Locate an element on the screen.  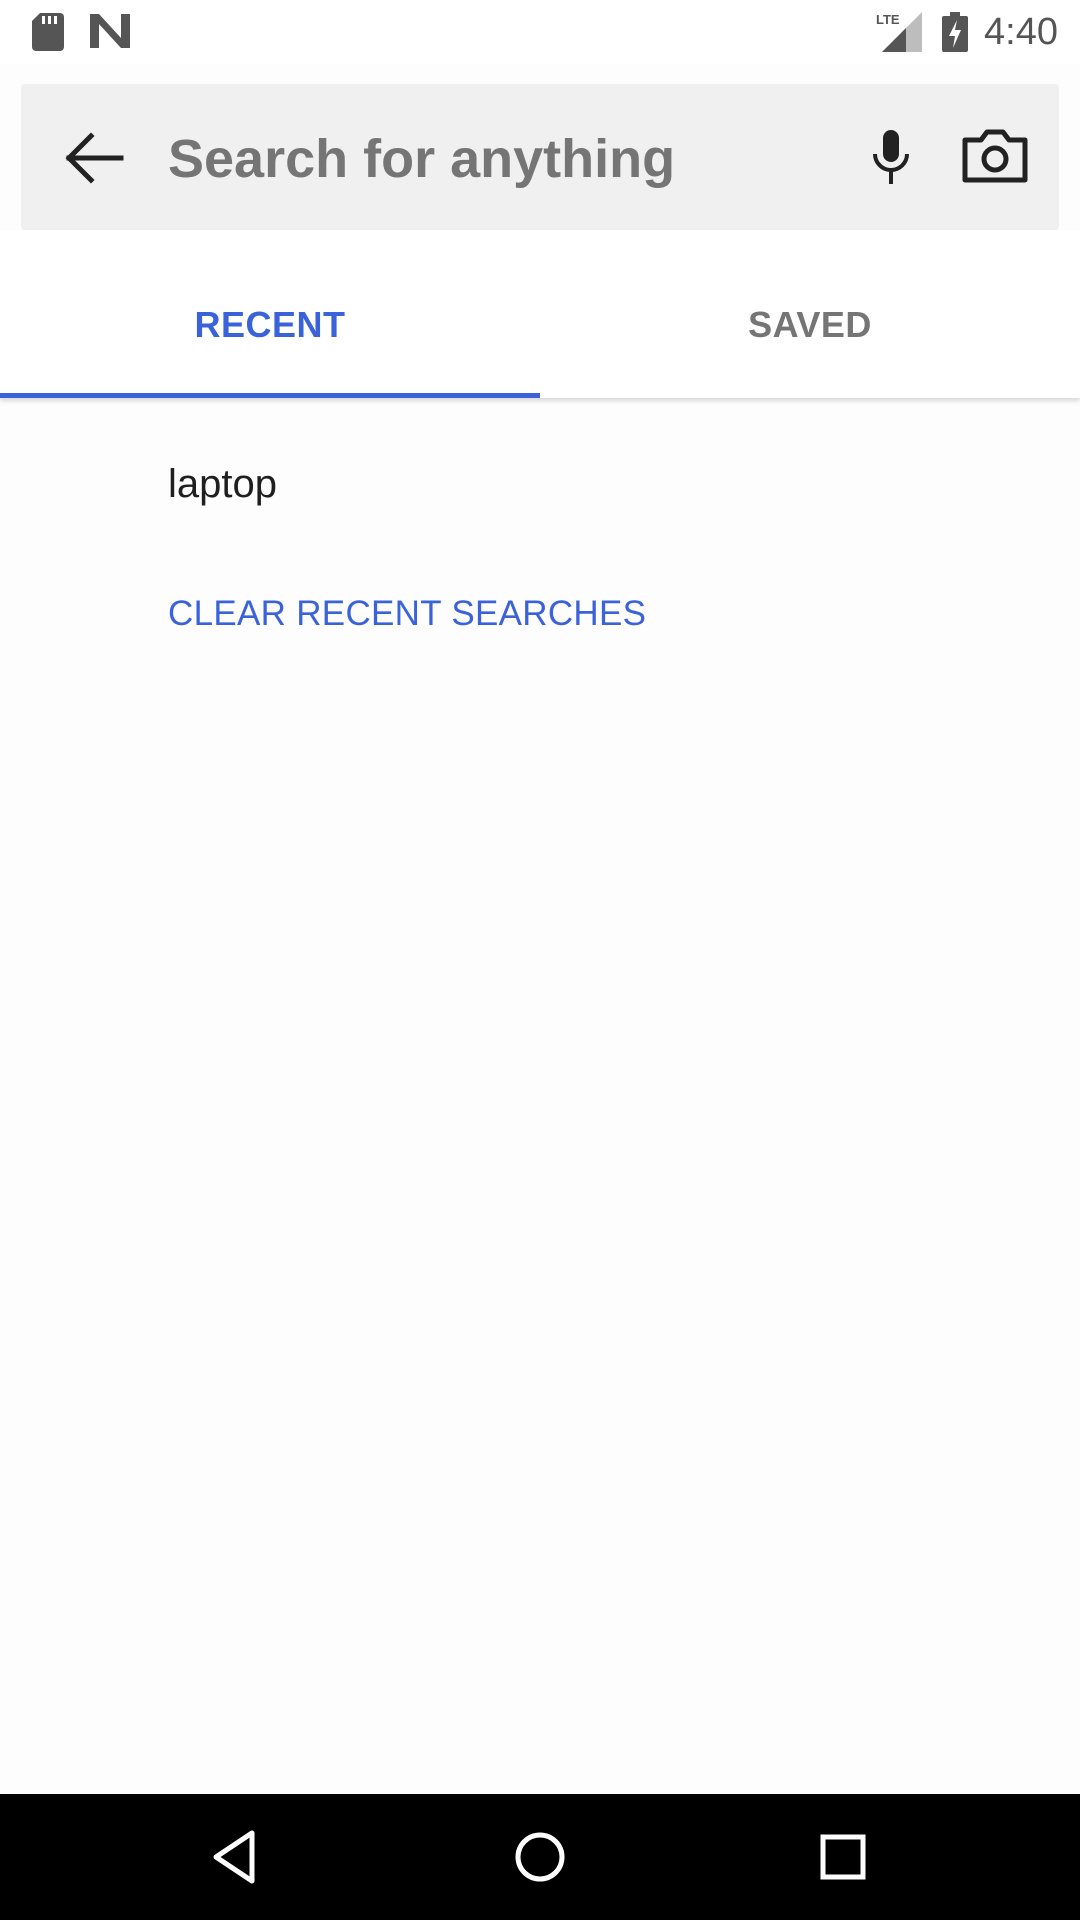
navigation-bar is located at coordinates (540, 1857).